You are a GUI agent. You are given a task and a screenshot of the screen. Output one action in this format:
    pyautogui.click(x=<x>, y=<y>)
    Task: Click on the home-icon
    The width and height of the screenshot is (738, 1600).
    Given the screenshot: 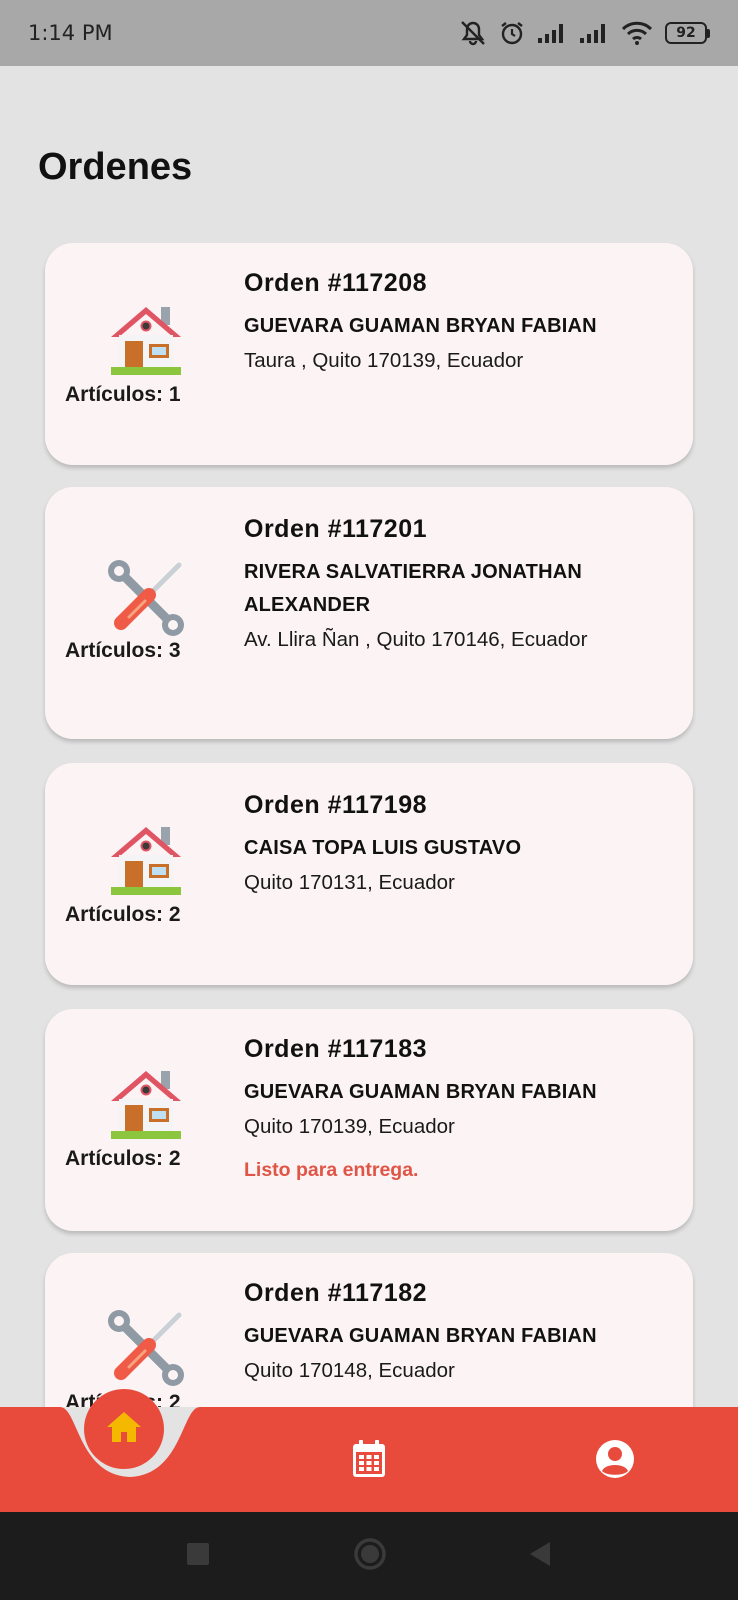 What is the action you would take?
    pyautogui.click(x=124, y=1429)
    